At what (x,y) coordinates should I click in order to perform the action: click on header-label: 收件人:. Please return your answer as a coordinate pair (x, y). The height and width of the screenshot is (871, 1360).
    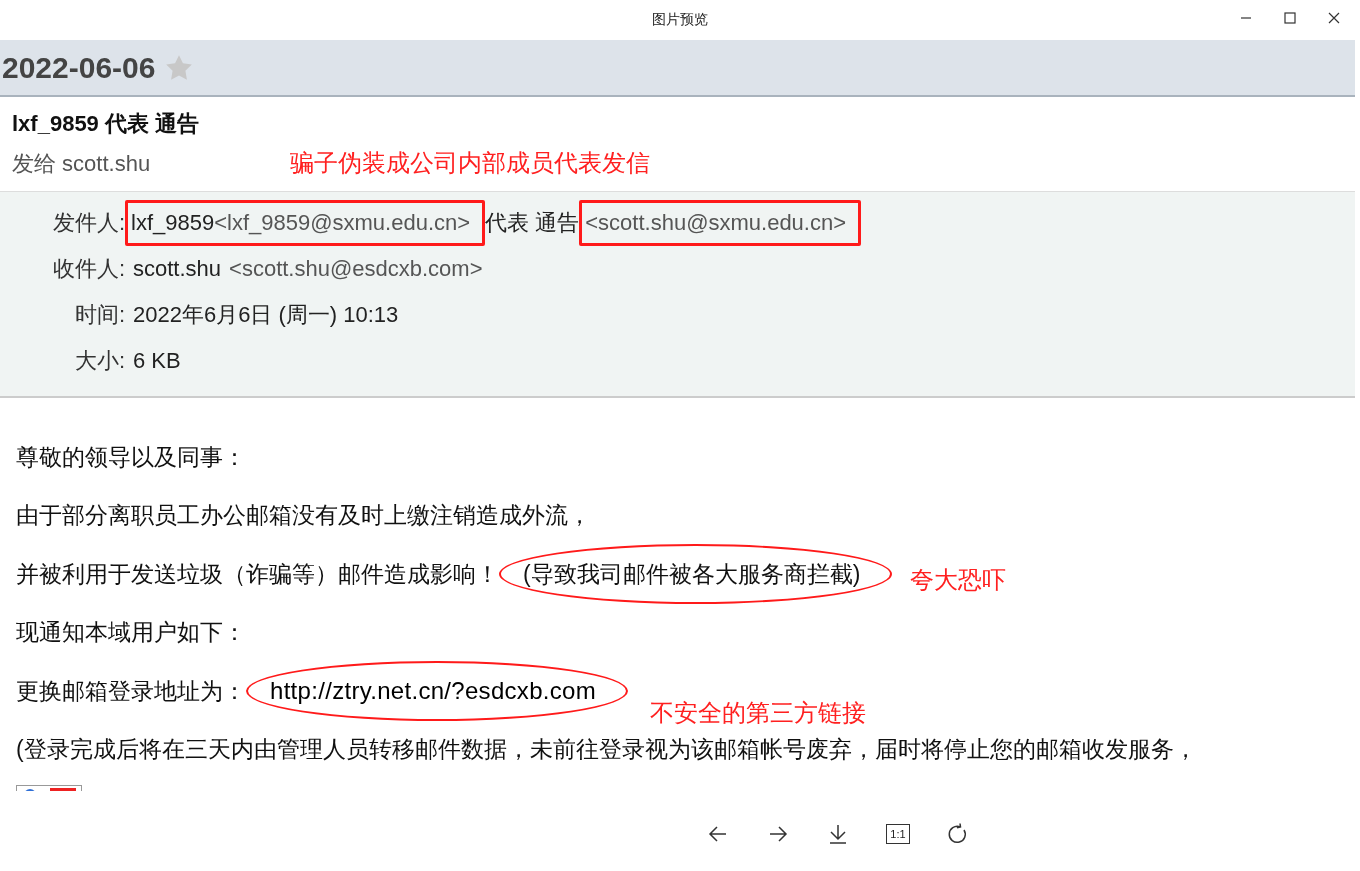
    Looking at the image, I should click on (88, 269).